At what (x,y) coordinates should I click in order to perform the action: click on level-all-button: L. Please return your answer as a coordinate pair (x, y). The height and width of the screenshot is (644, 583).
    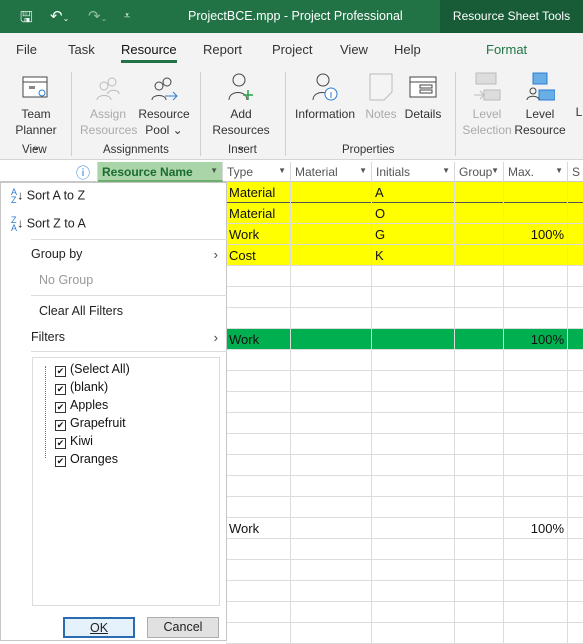
    Looking at the image, I should click on (577, 112).